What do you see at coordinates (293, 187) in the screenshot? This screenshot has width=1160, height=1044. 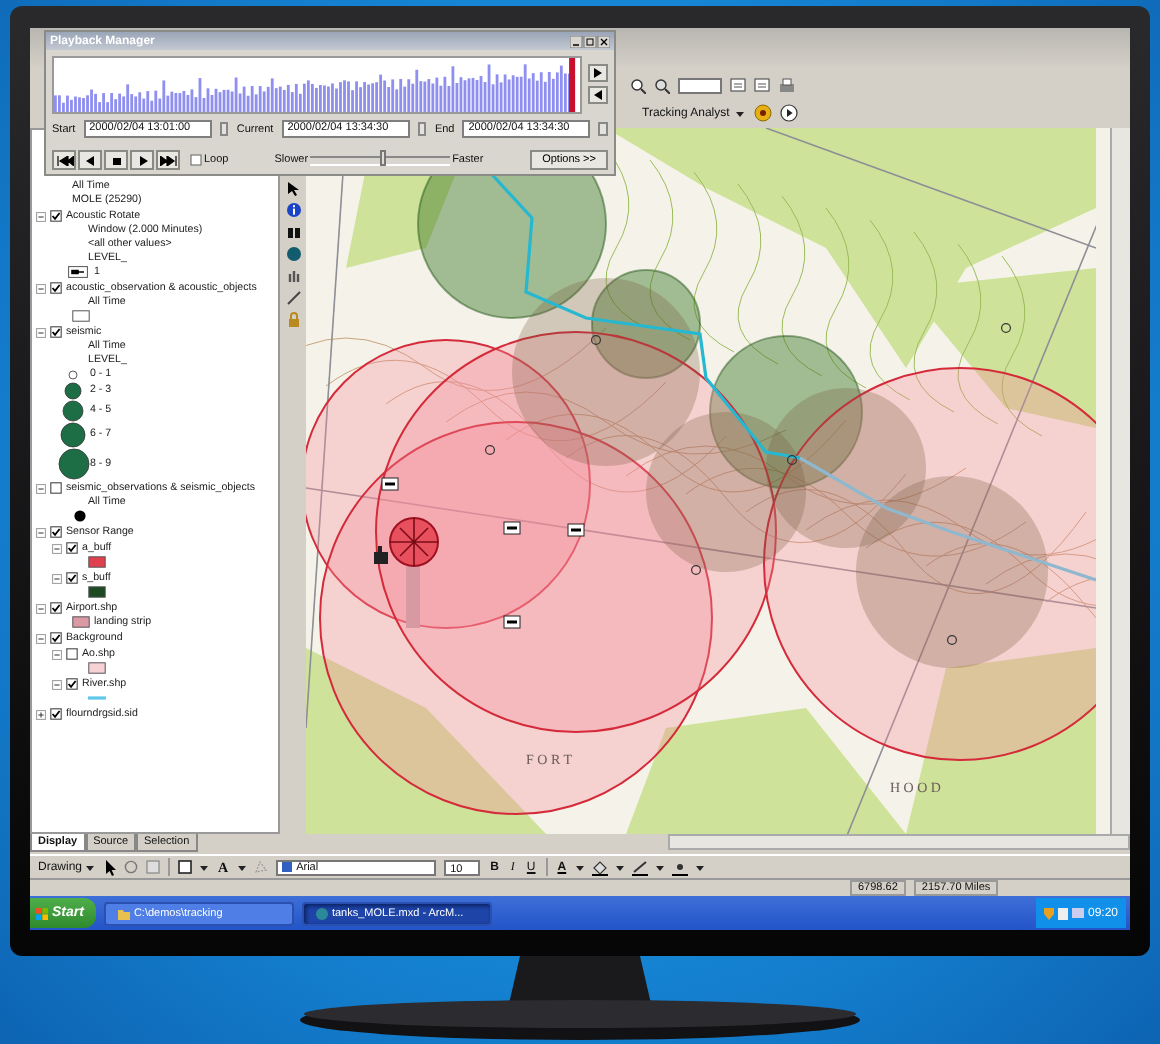 I see `select-icon` at bounding box center [293, 187].